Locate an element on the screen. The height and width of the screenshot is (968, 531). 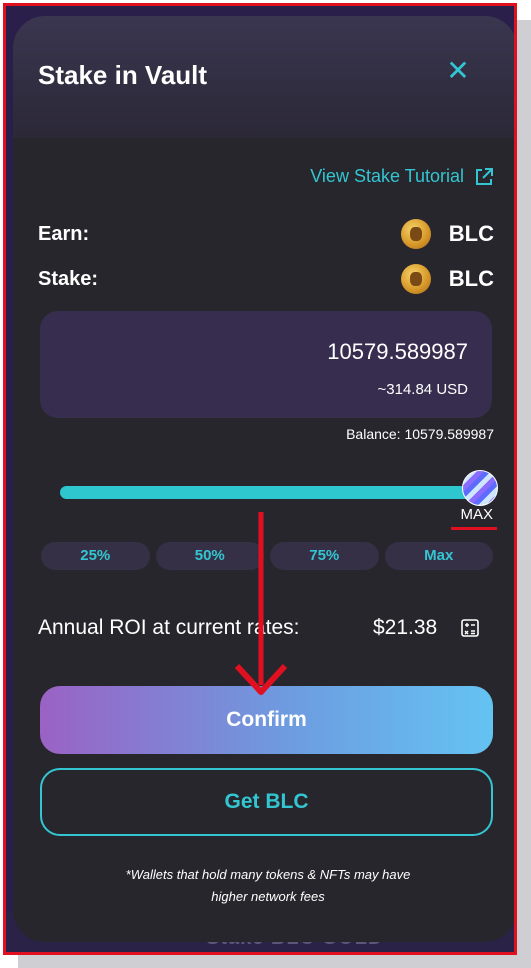
close-icon: ✕ is located at coordinates (458, 70).